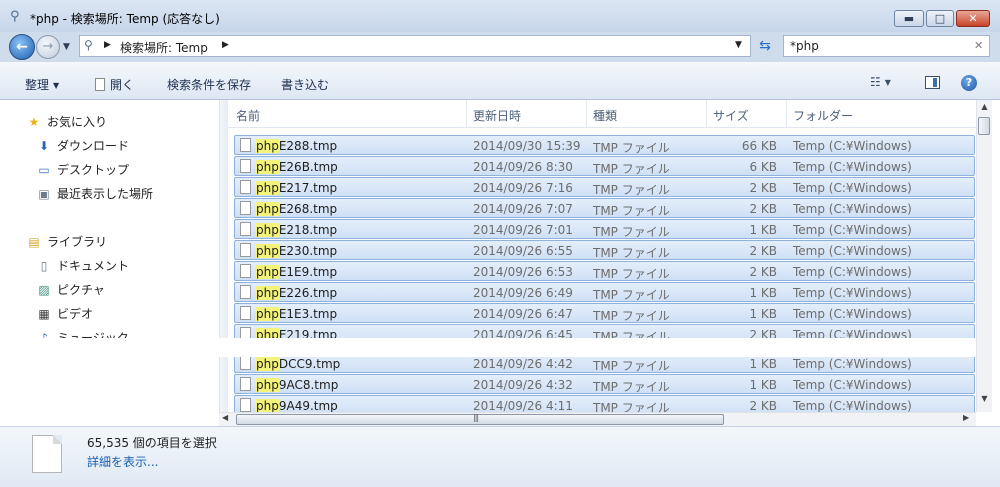 The width and height of the screenshot is (1000, 487). What do you see at coordinates (886, 46) in the screenshot?
I see `search-box: *php ✕` at bounding box center [886, 46].